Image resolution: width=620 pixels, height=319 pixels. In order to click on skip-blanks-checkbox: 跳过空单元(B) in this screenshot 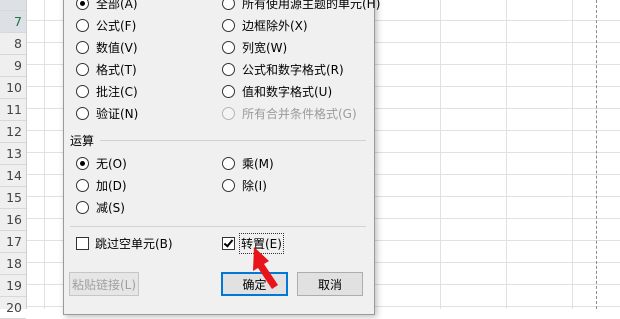, I will do `click(124, 243)`.